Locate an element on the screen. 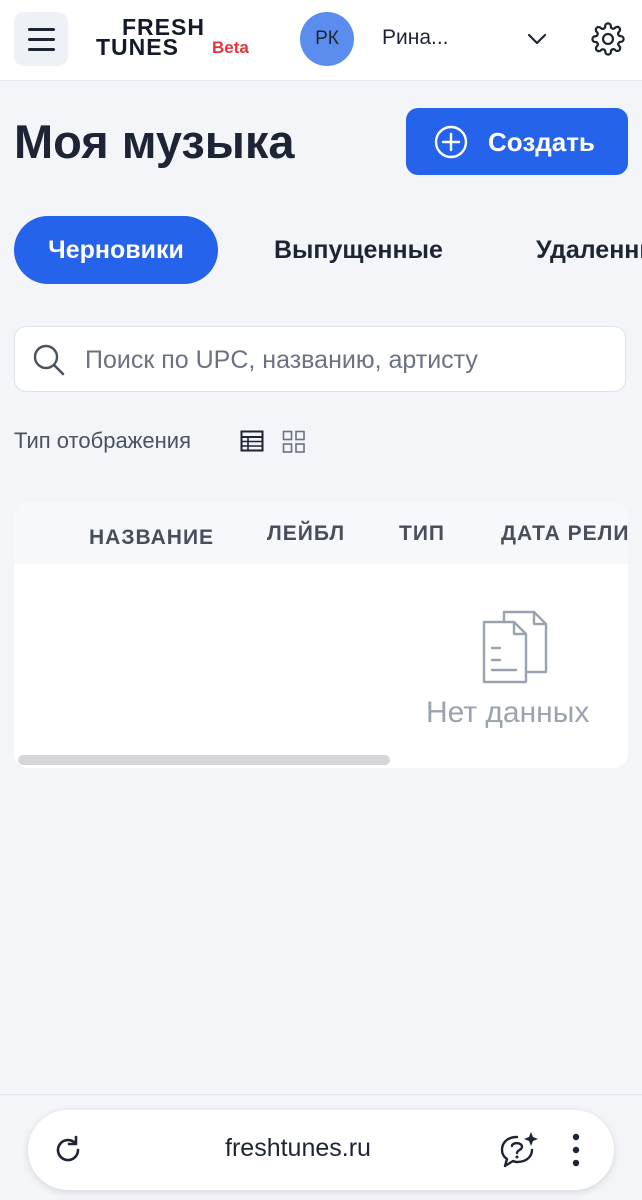  tab-released: Выпущенные is located at coordinates (358, 250).